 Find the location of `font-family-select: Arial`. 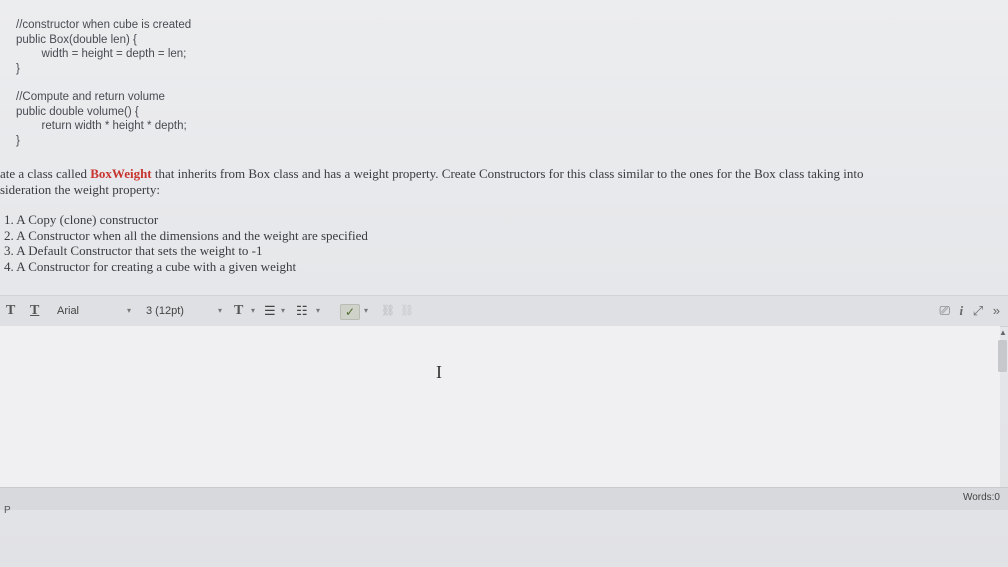

font-family-select: Arial is located at coordinates (68, 311).